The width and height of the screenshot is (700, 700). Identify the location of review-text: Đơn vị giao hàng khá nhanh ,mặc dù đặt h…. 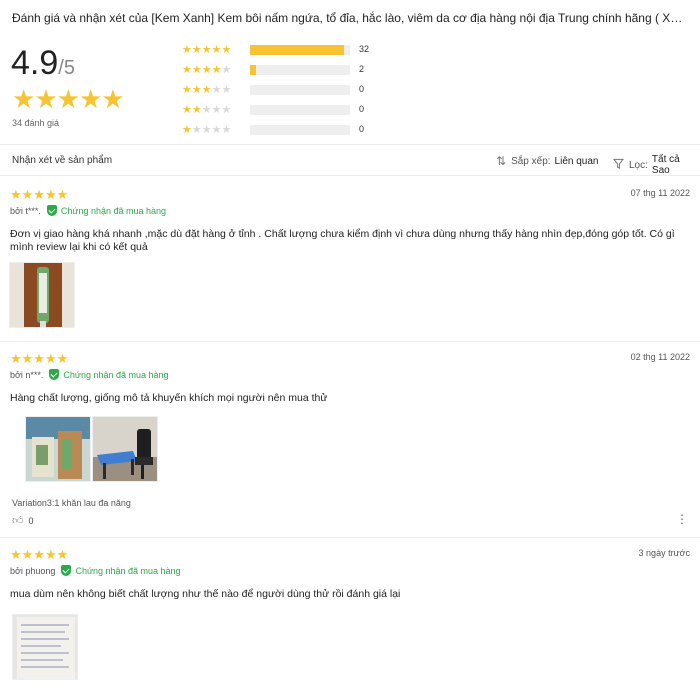
(342, 240).